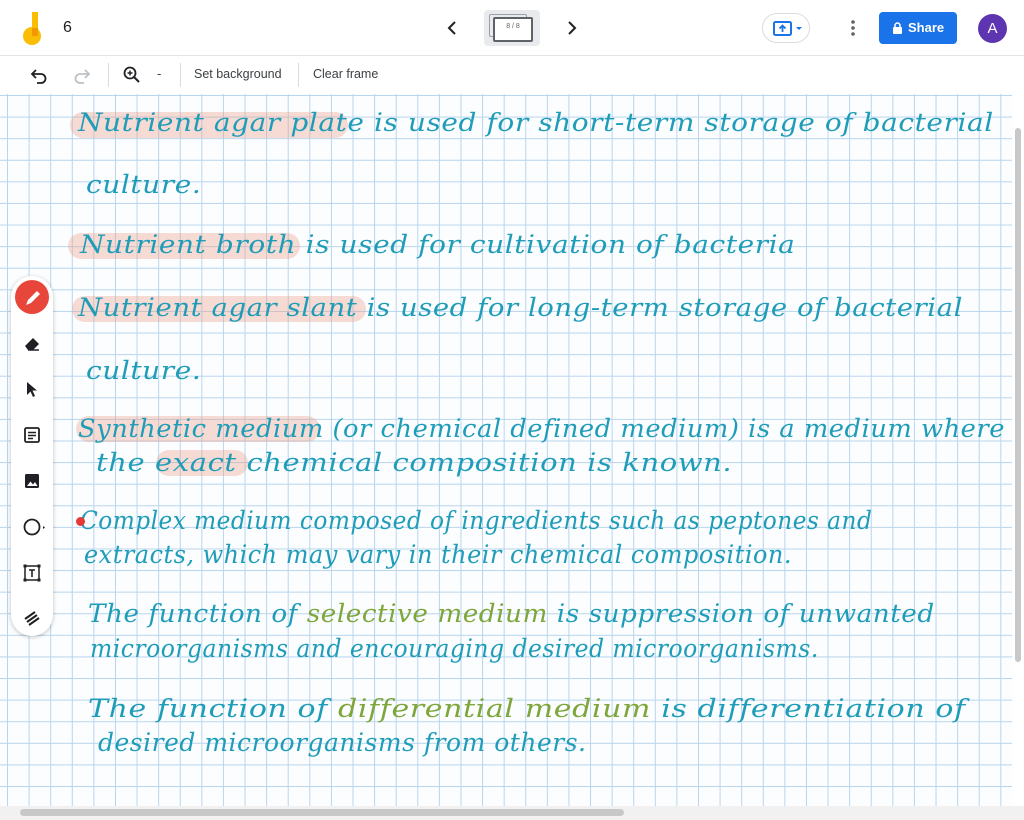 This screenshot has width=1024, height=820. I want to click on user-avatar: A, so click(992, 28).